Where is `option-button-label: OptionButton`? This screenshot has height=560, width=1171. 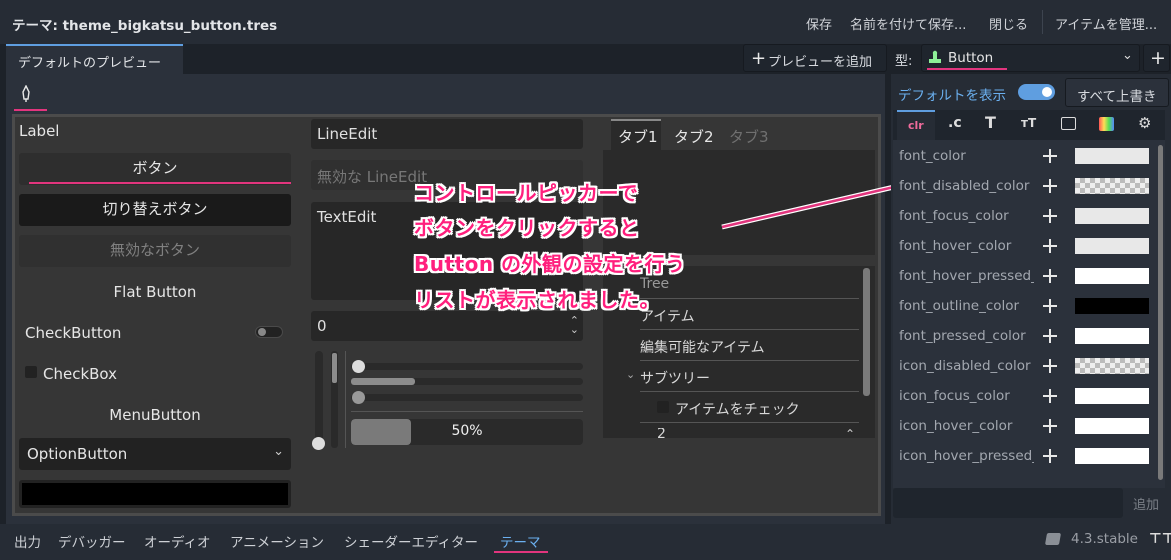
option-button-label: OptionButton is located at coordinates (77, 454).